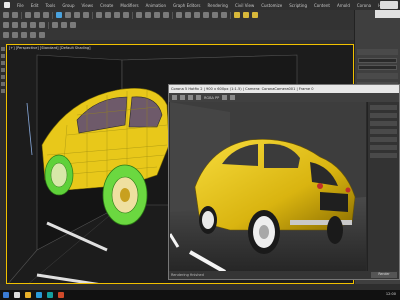 This screenshot has width=400, height=300. I want to click on lister-icon, so click(64, 25).